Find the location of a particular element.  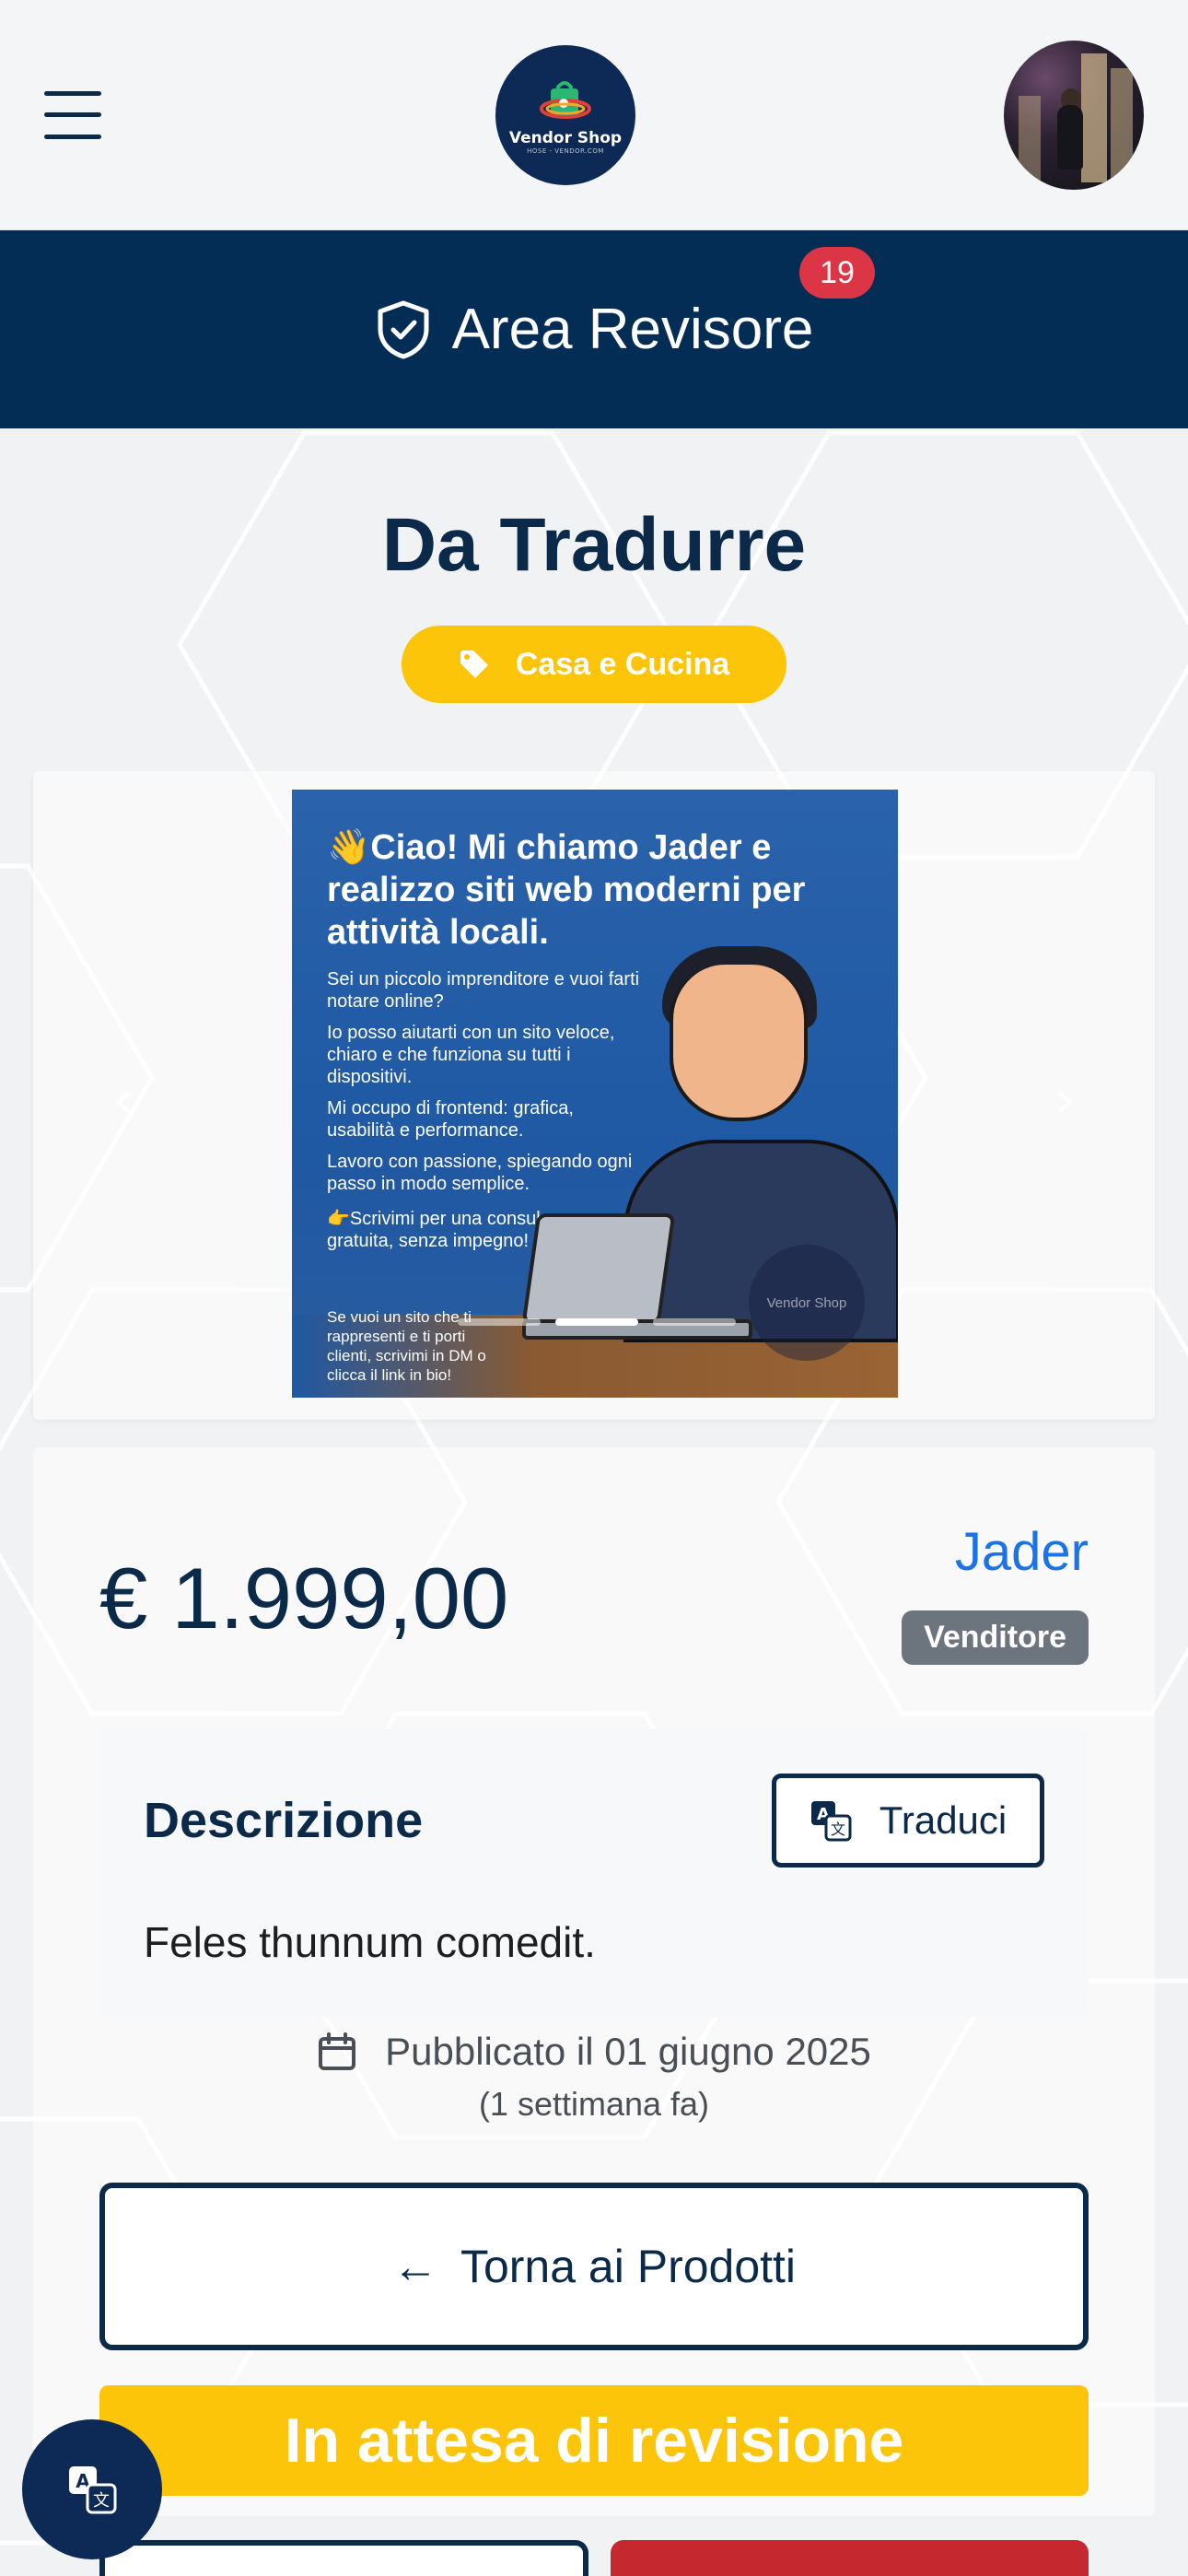

vendor-shop-logo: Vendor Shop HOSE - VENDOR.COM is located at coordinates (565, 114).